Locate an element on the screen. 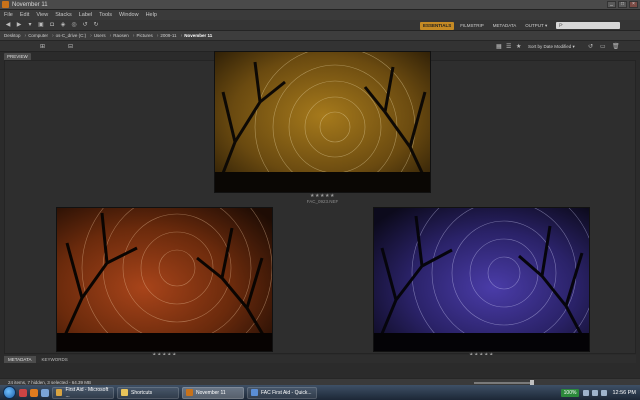 This screenshot has width=640, height=400. breadcrumb-label: os-C_drive (C:) is located at coordinates (71, 35).